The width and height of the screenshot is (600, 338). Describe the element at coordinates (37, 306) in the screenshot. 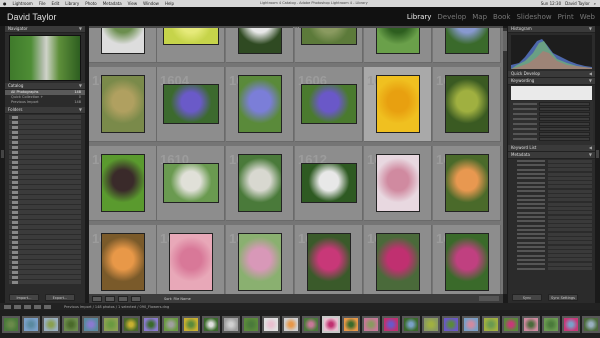

I see `back-icon` at that location.